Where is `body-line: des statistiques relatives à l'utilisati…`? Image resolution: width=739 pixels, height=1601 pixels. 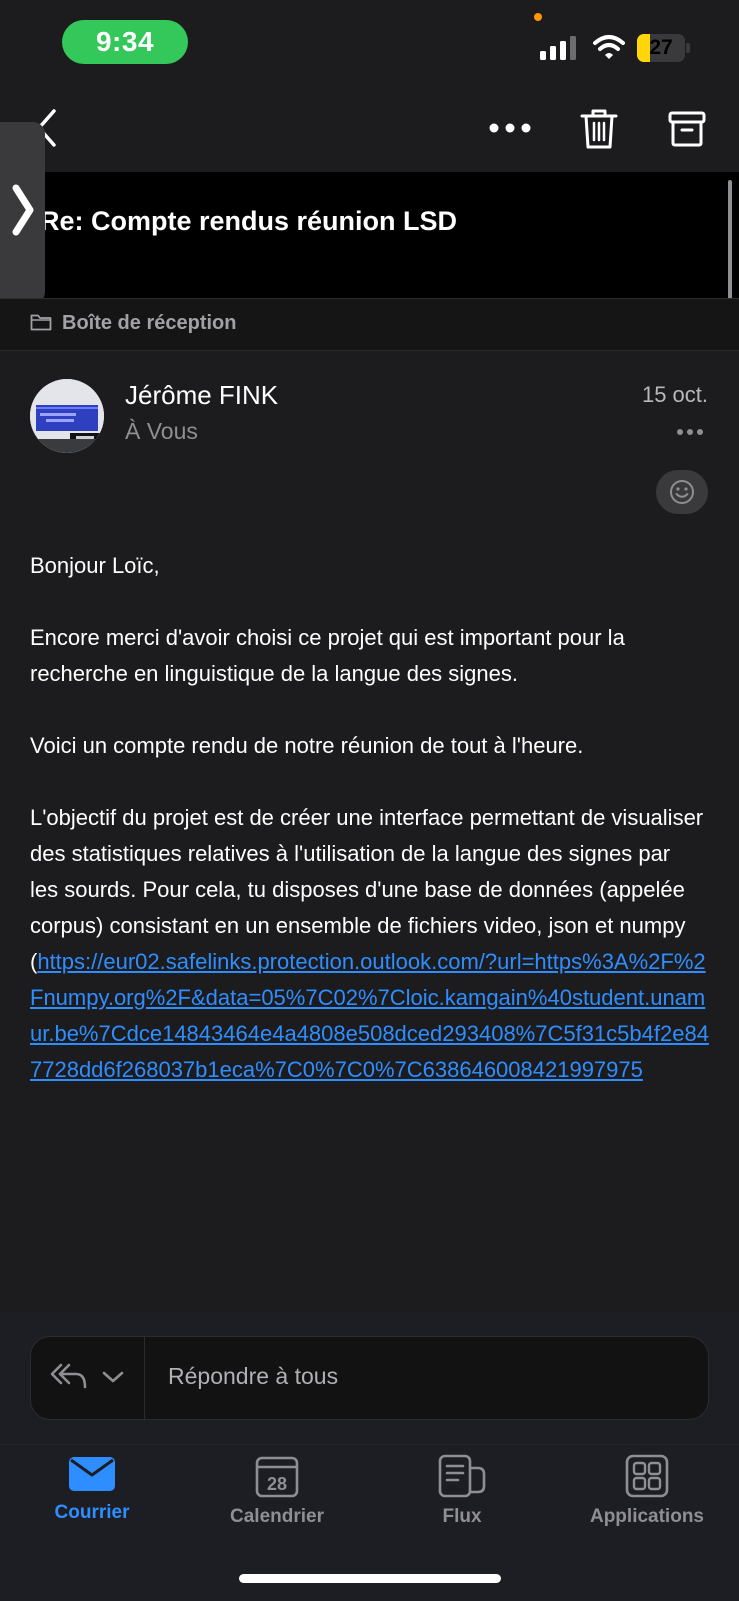
body-line: des statistiques relatives à l'utilisati… is located at coordinates (350, 853).